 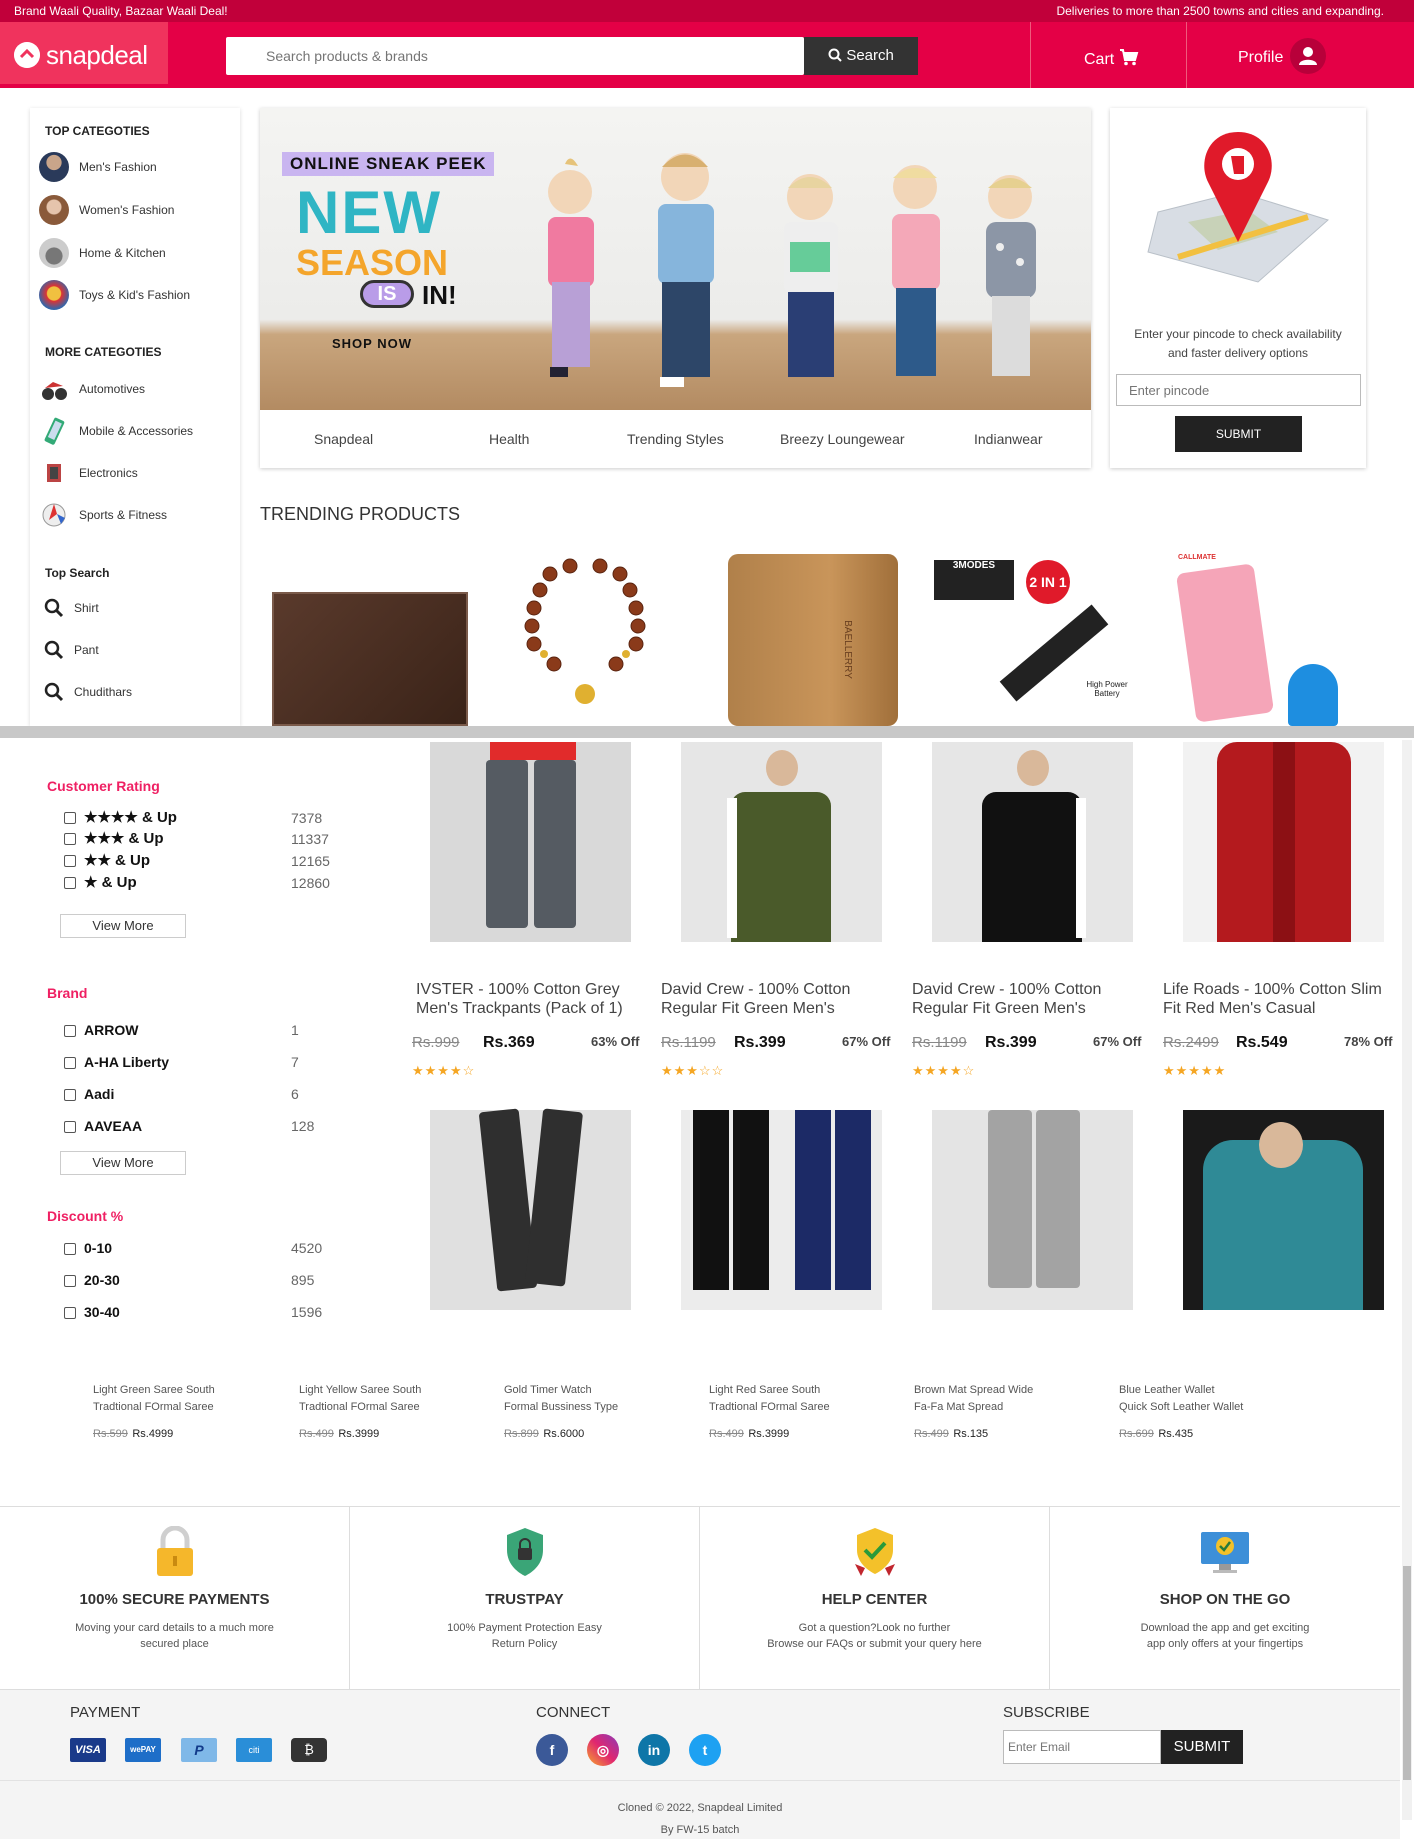 I want to click on location-map-icon, so click(x=1238, y=207).